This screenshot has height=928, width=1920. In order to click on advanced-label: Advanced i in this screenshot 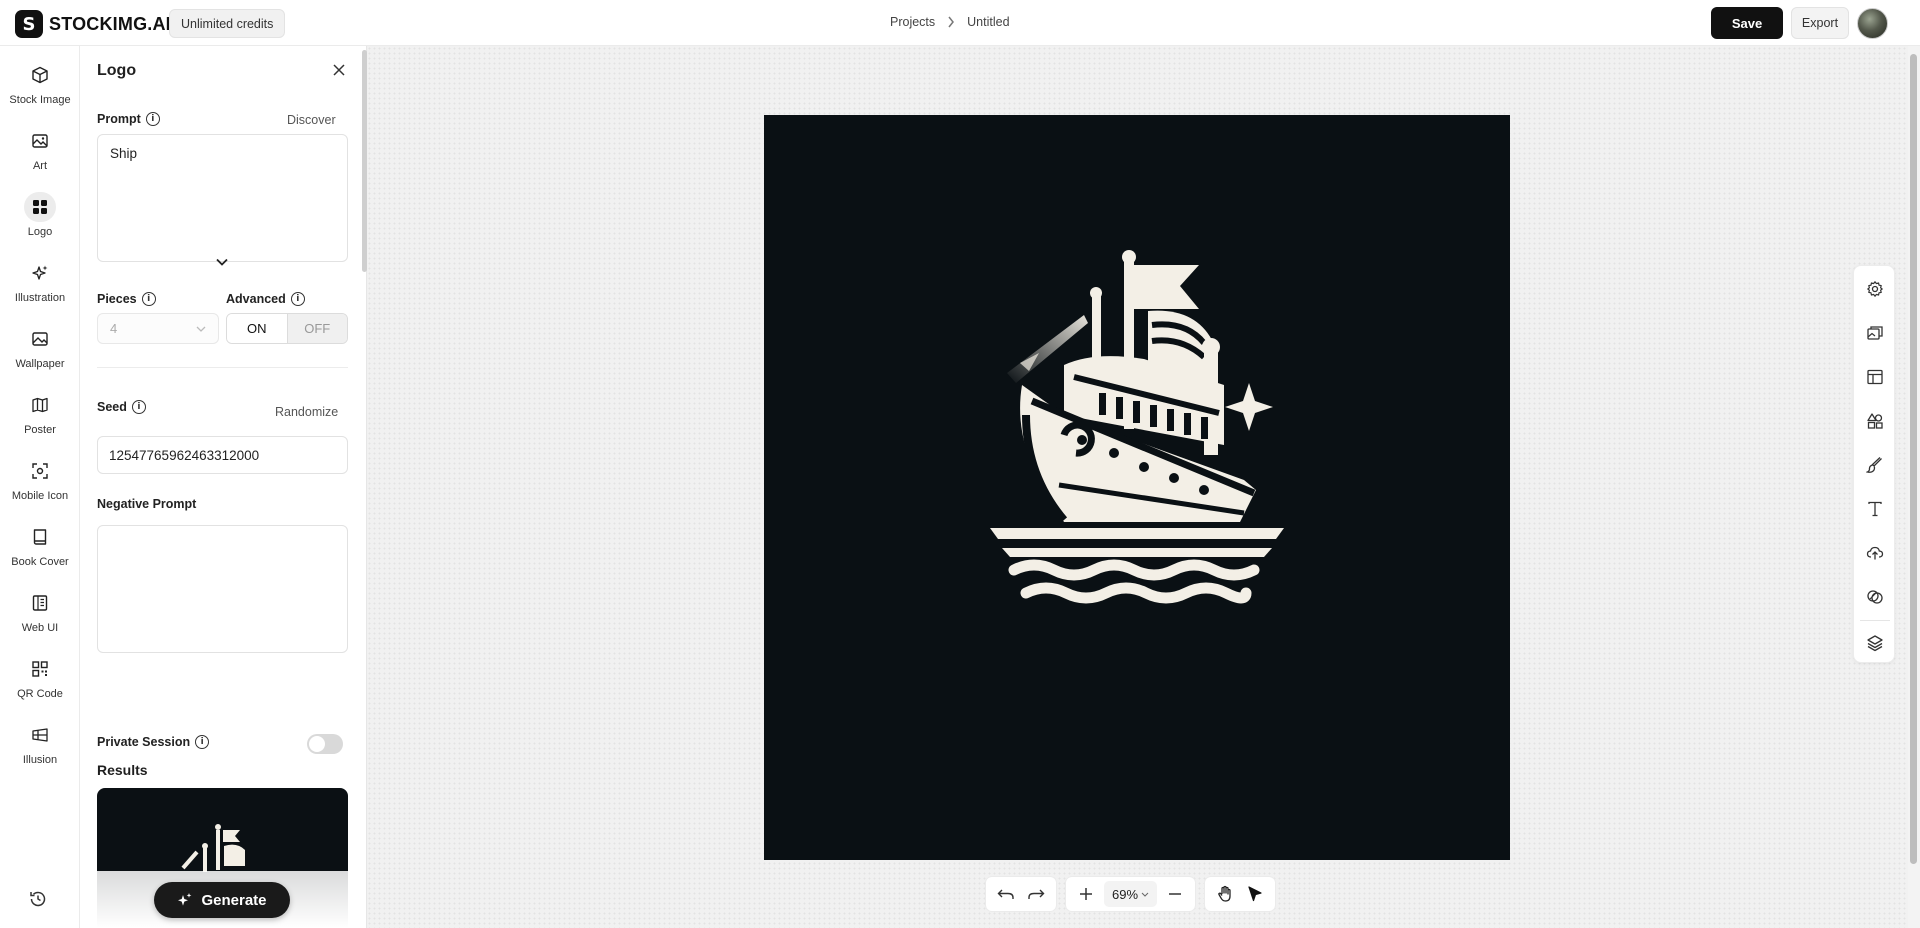, I will do `click(265, 299)`.